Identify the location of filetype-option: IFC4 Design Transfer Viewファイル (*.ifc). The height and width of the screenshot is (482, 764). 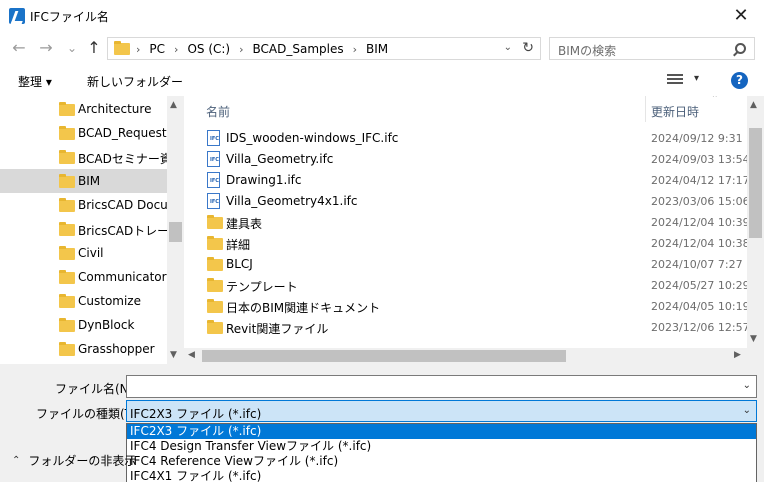
(441, 446).